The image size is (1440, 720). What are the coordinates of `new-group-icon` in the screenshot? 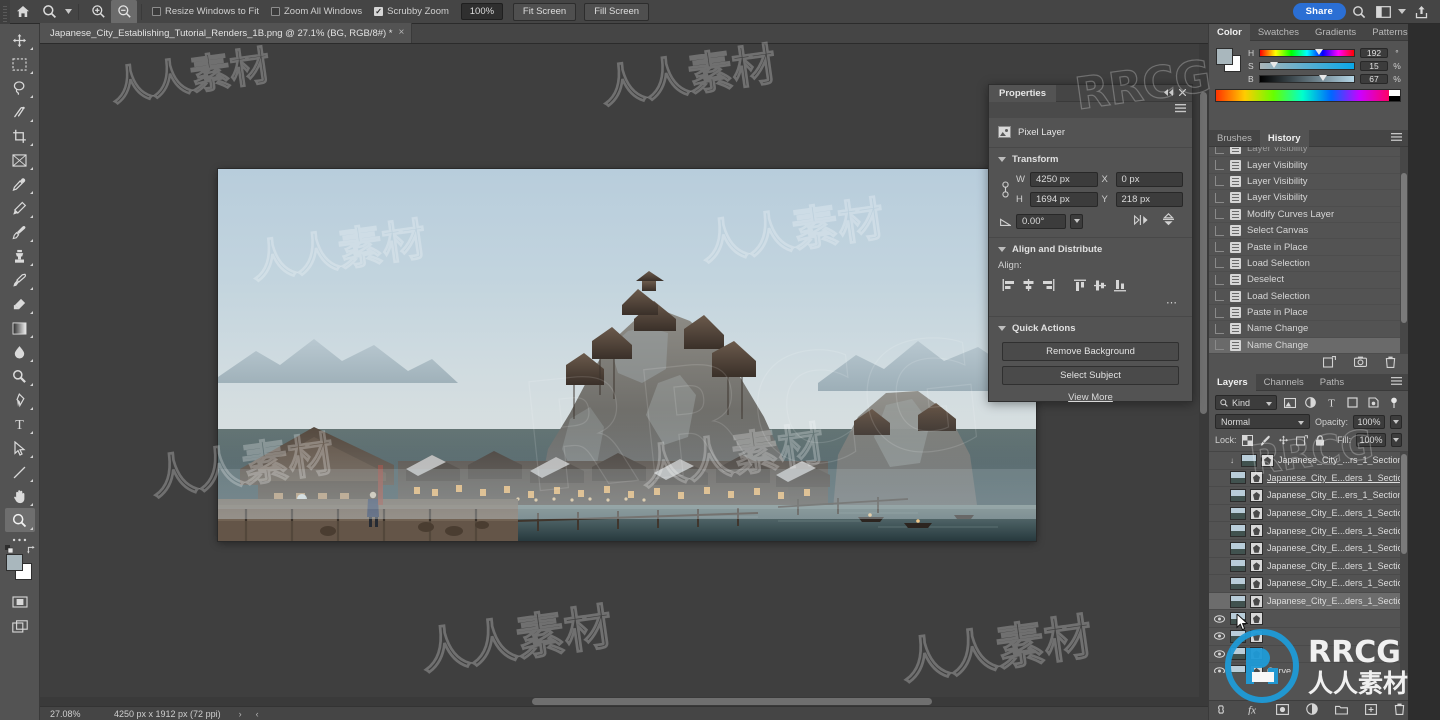 It's located at (1341, 711).